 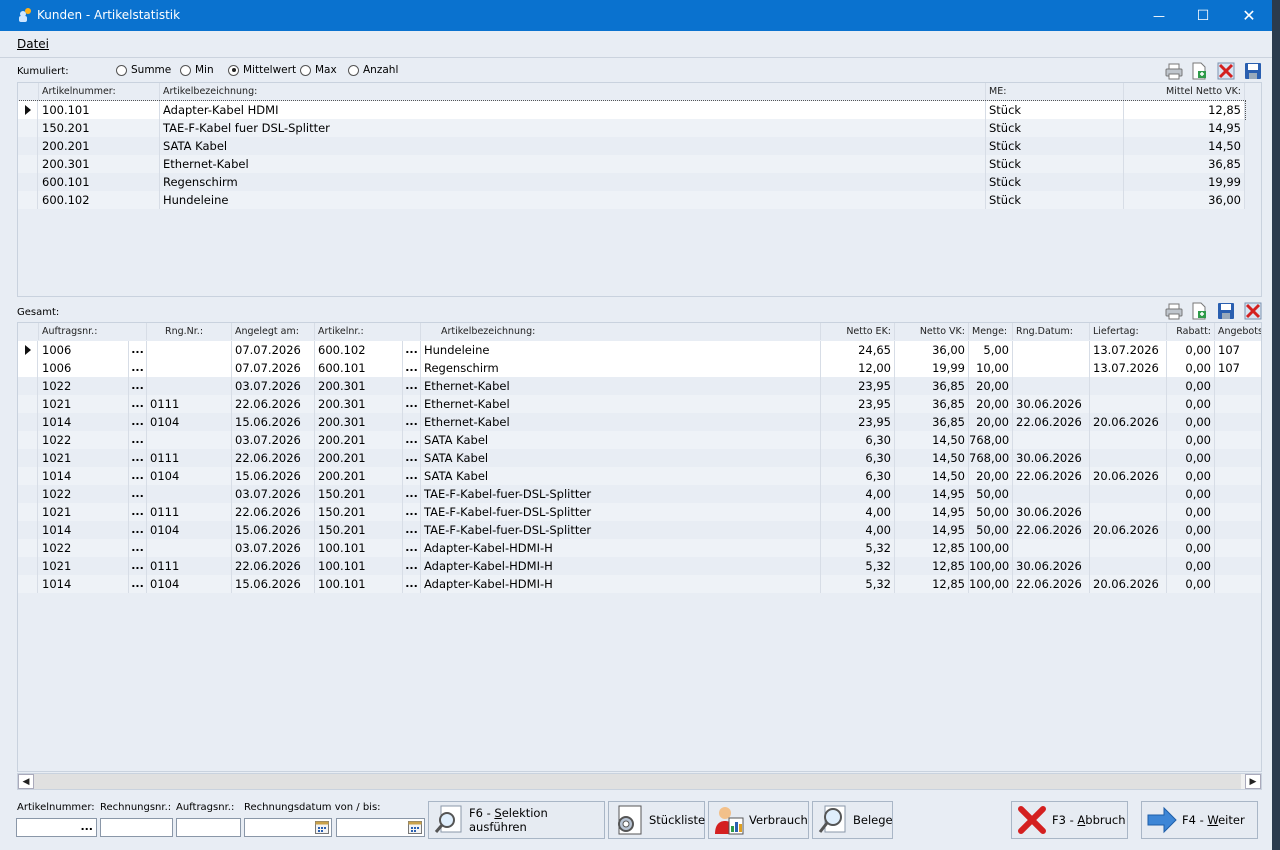 What do you see at coordinates (621, 331) in the screenshot?
I see `header-article-description: Artikelbezeichnung:` at bounding box center [621, 331].